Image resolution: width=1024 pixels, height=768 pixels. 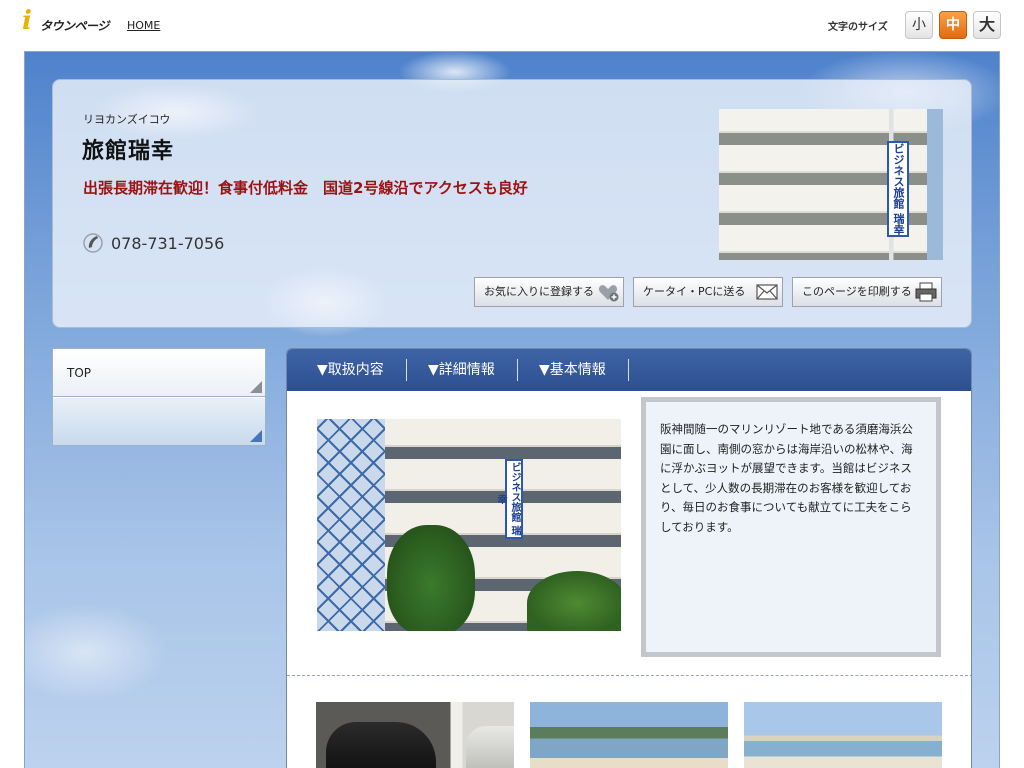 I want to click on logo-i-icon: i, so click(x=27, y=21).